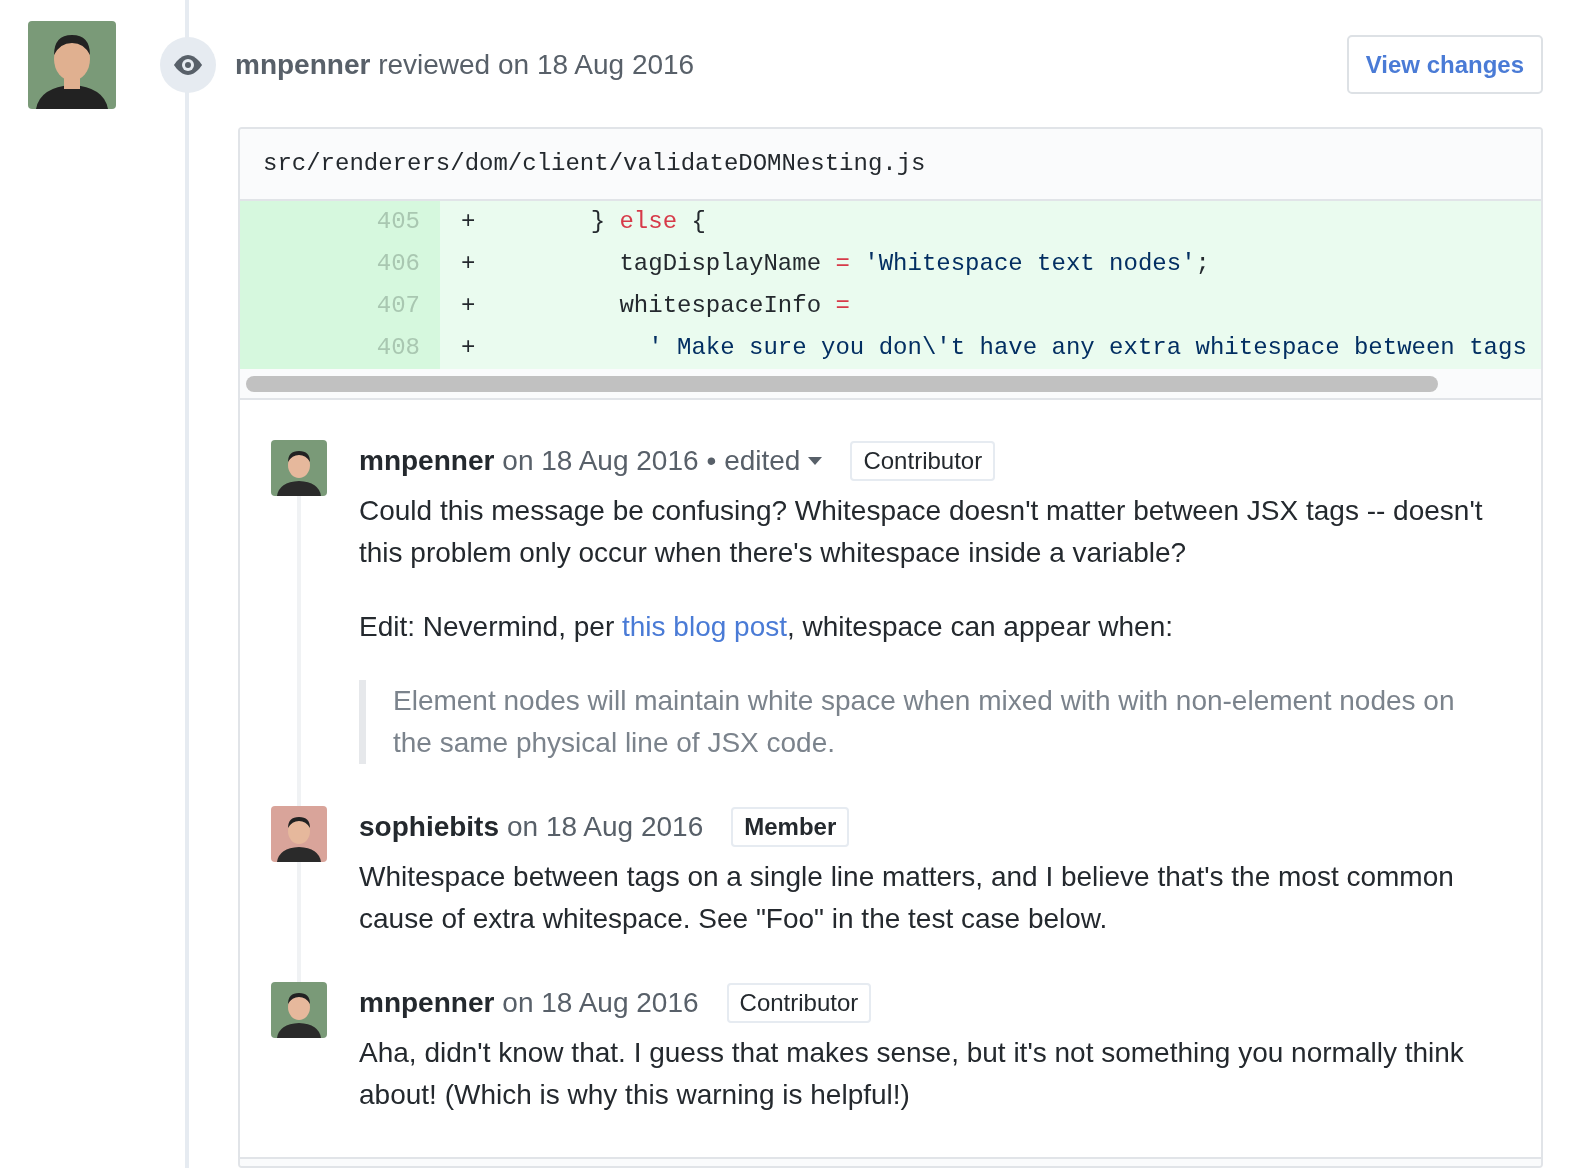  I want to click on comment-text: Edit: Nevermind, per this blog post, whitespace can appear when:, so click(767, 627).